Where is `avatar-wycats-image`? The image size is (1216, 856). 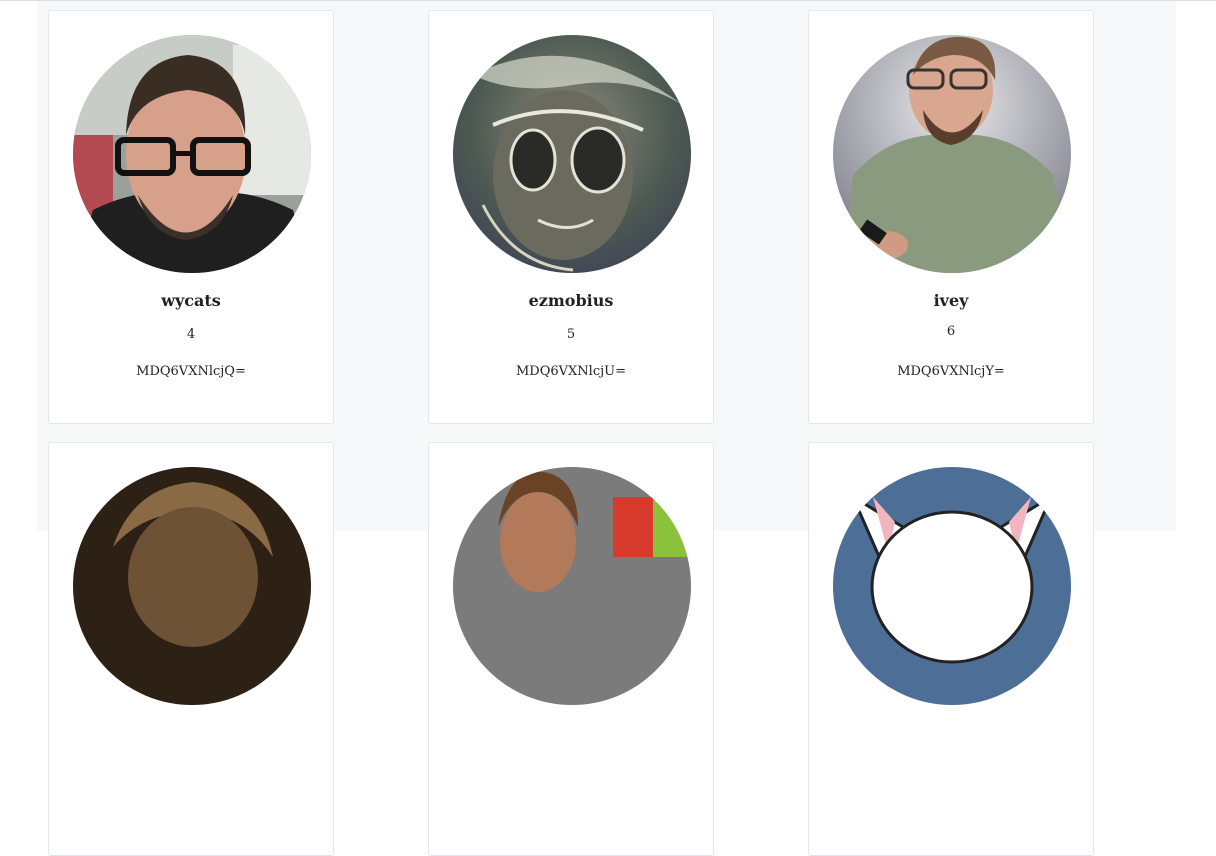 avatar-wycats-image is located at coordinates (192, 154).